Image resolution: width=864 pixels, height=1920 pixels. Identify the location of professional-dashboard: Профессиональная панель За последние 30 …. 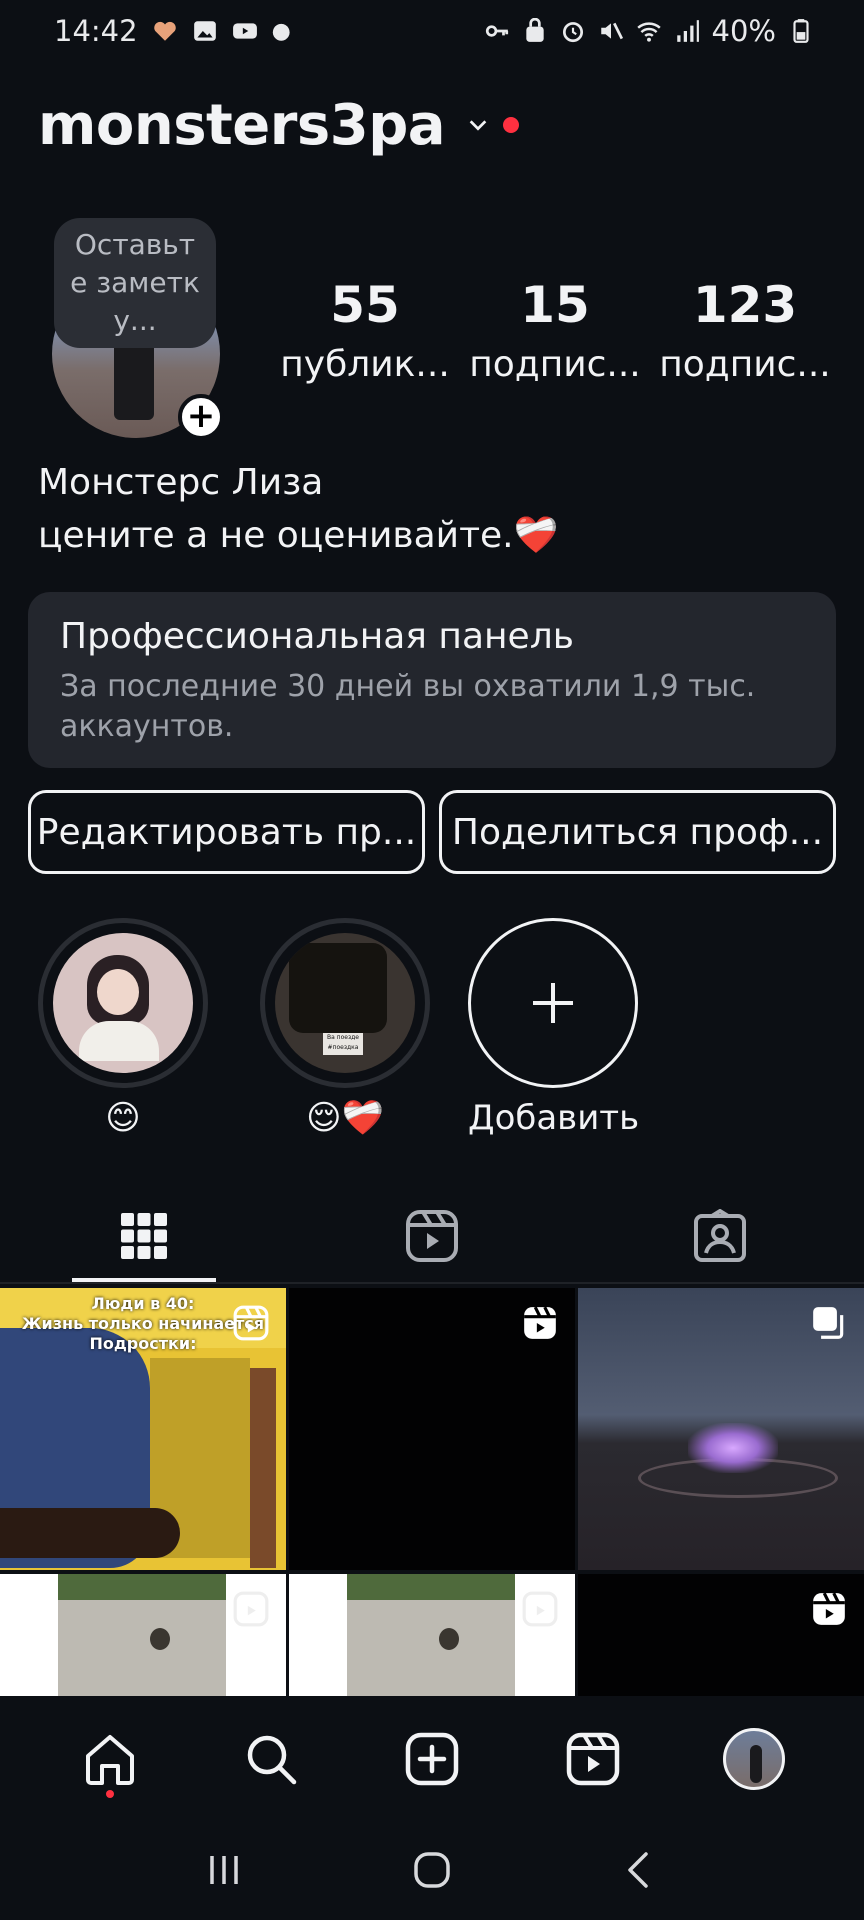
(432, 680).